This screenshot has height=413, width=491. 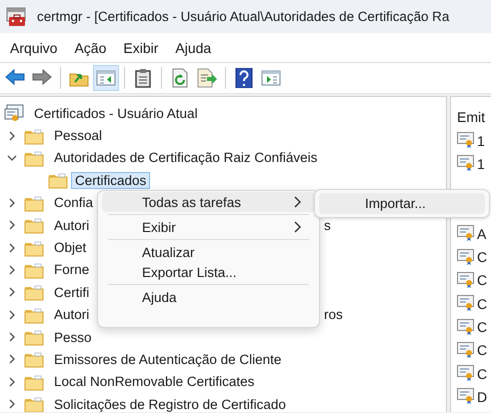 I want to click on table-cell: D, so click(x=482, y=396).